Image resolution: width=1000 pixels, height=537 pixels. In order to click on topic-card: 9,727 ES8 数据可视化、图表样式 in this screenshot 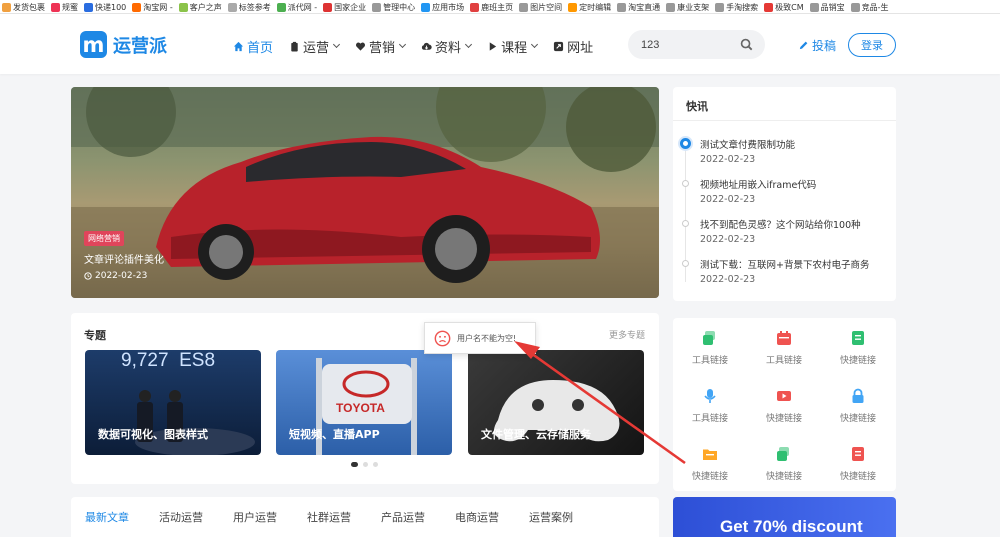, I will do `click(173, 402)`.